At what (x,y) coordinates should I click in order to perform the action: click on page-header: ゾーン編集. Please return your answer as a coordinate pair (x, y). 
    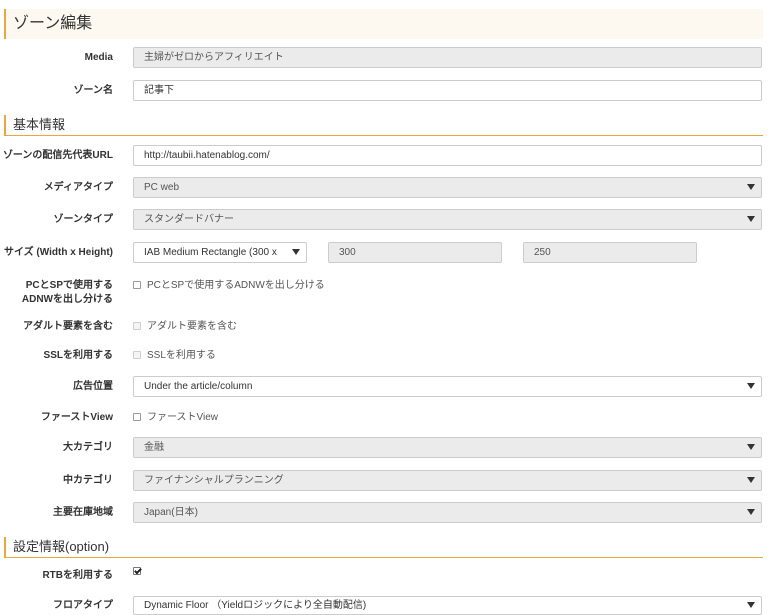
    Looking at the image, I should click on (383, 24).